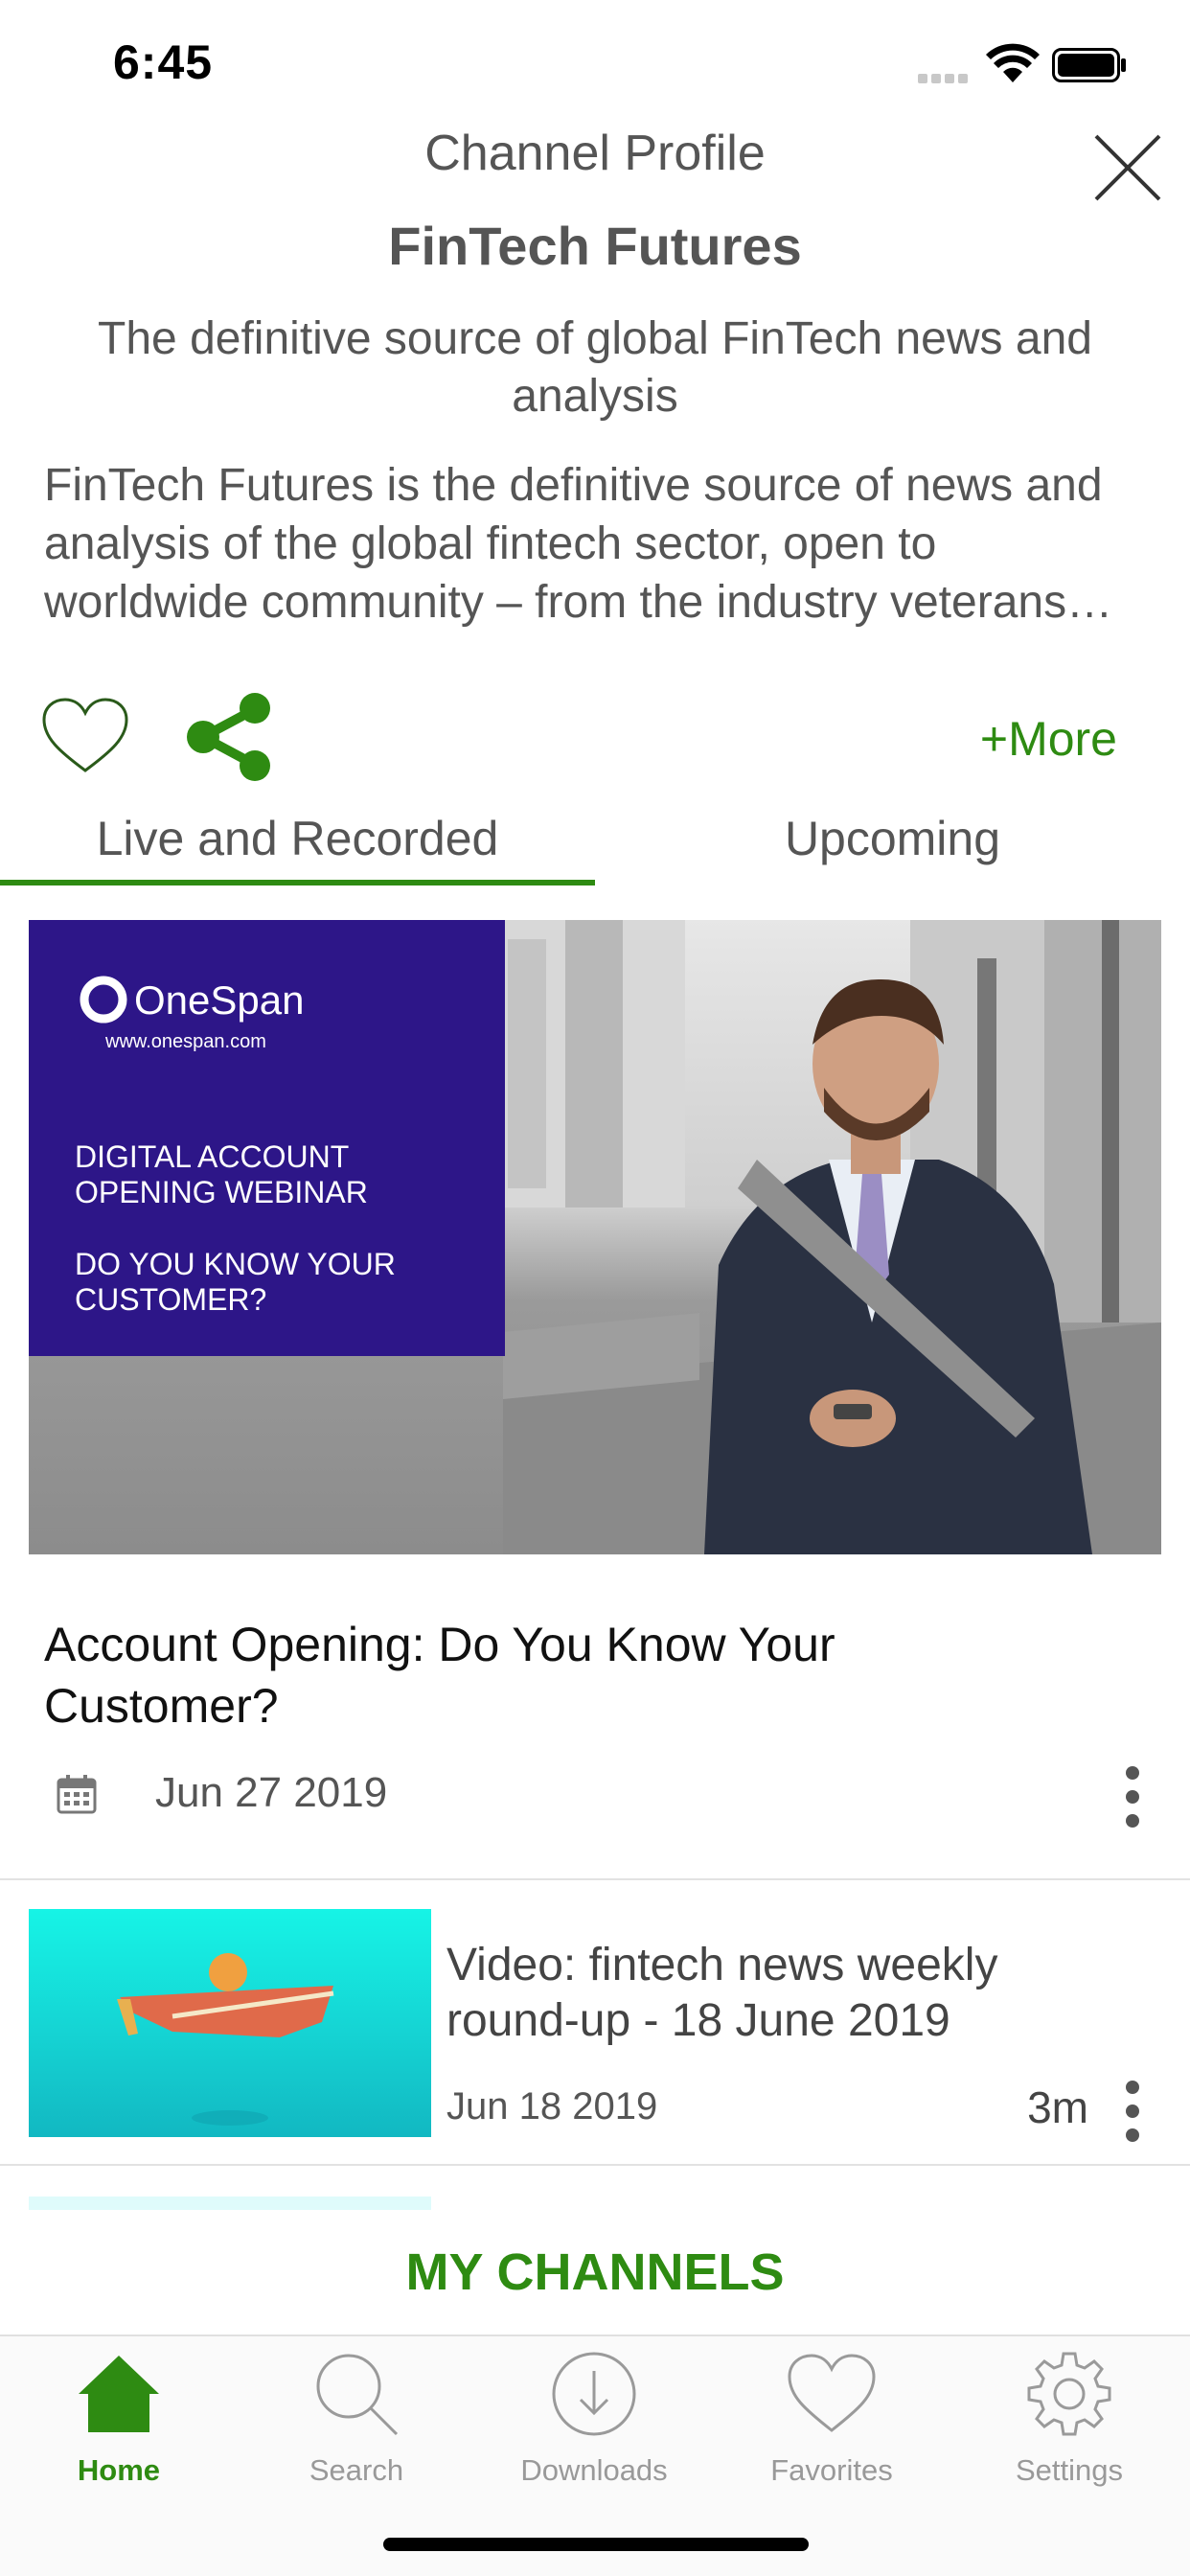 The image size is (1190, 2576). Describe the element at coordinates (222, 1192) in the screenshot. I see `image-headline-line-2: OPENING WEBINAR` at that location.